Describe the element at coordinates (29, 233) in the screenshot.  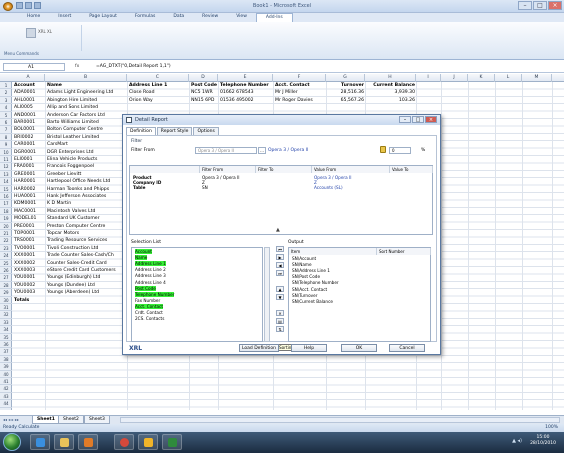
I see `cell: TOP0001` at that location.